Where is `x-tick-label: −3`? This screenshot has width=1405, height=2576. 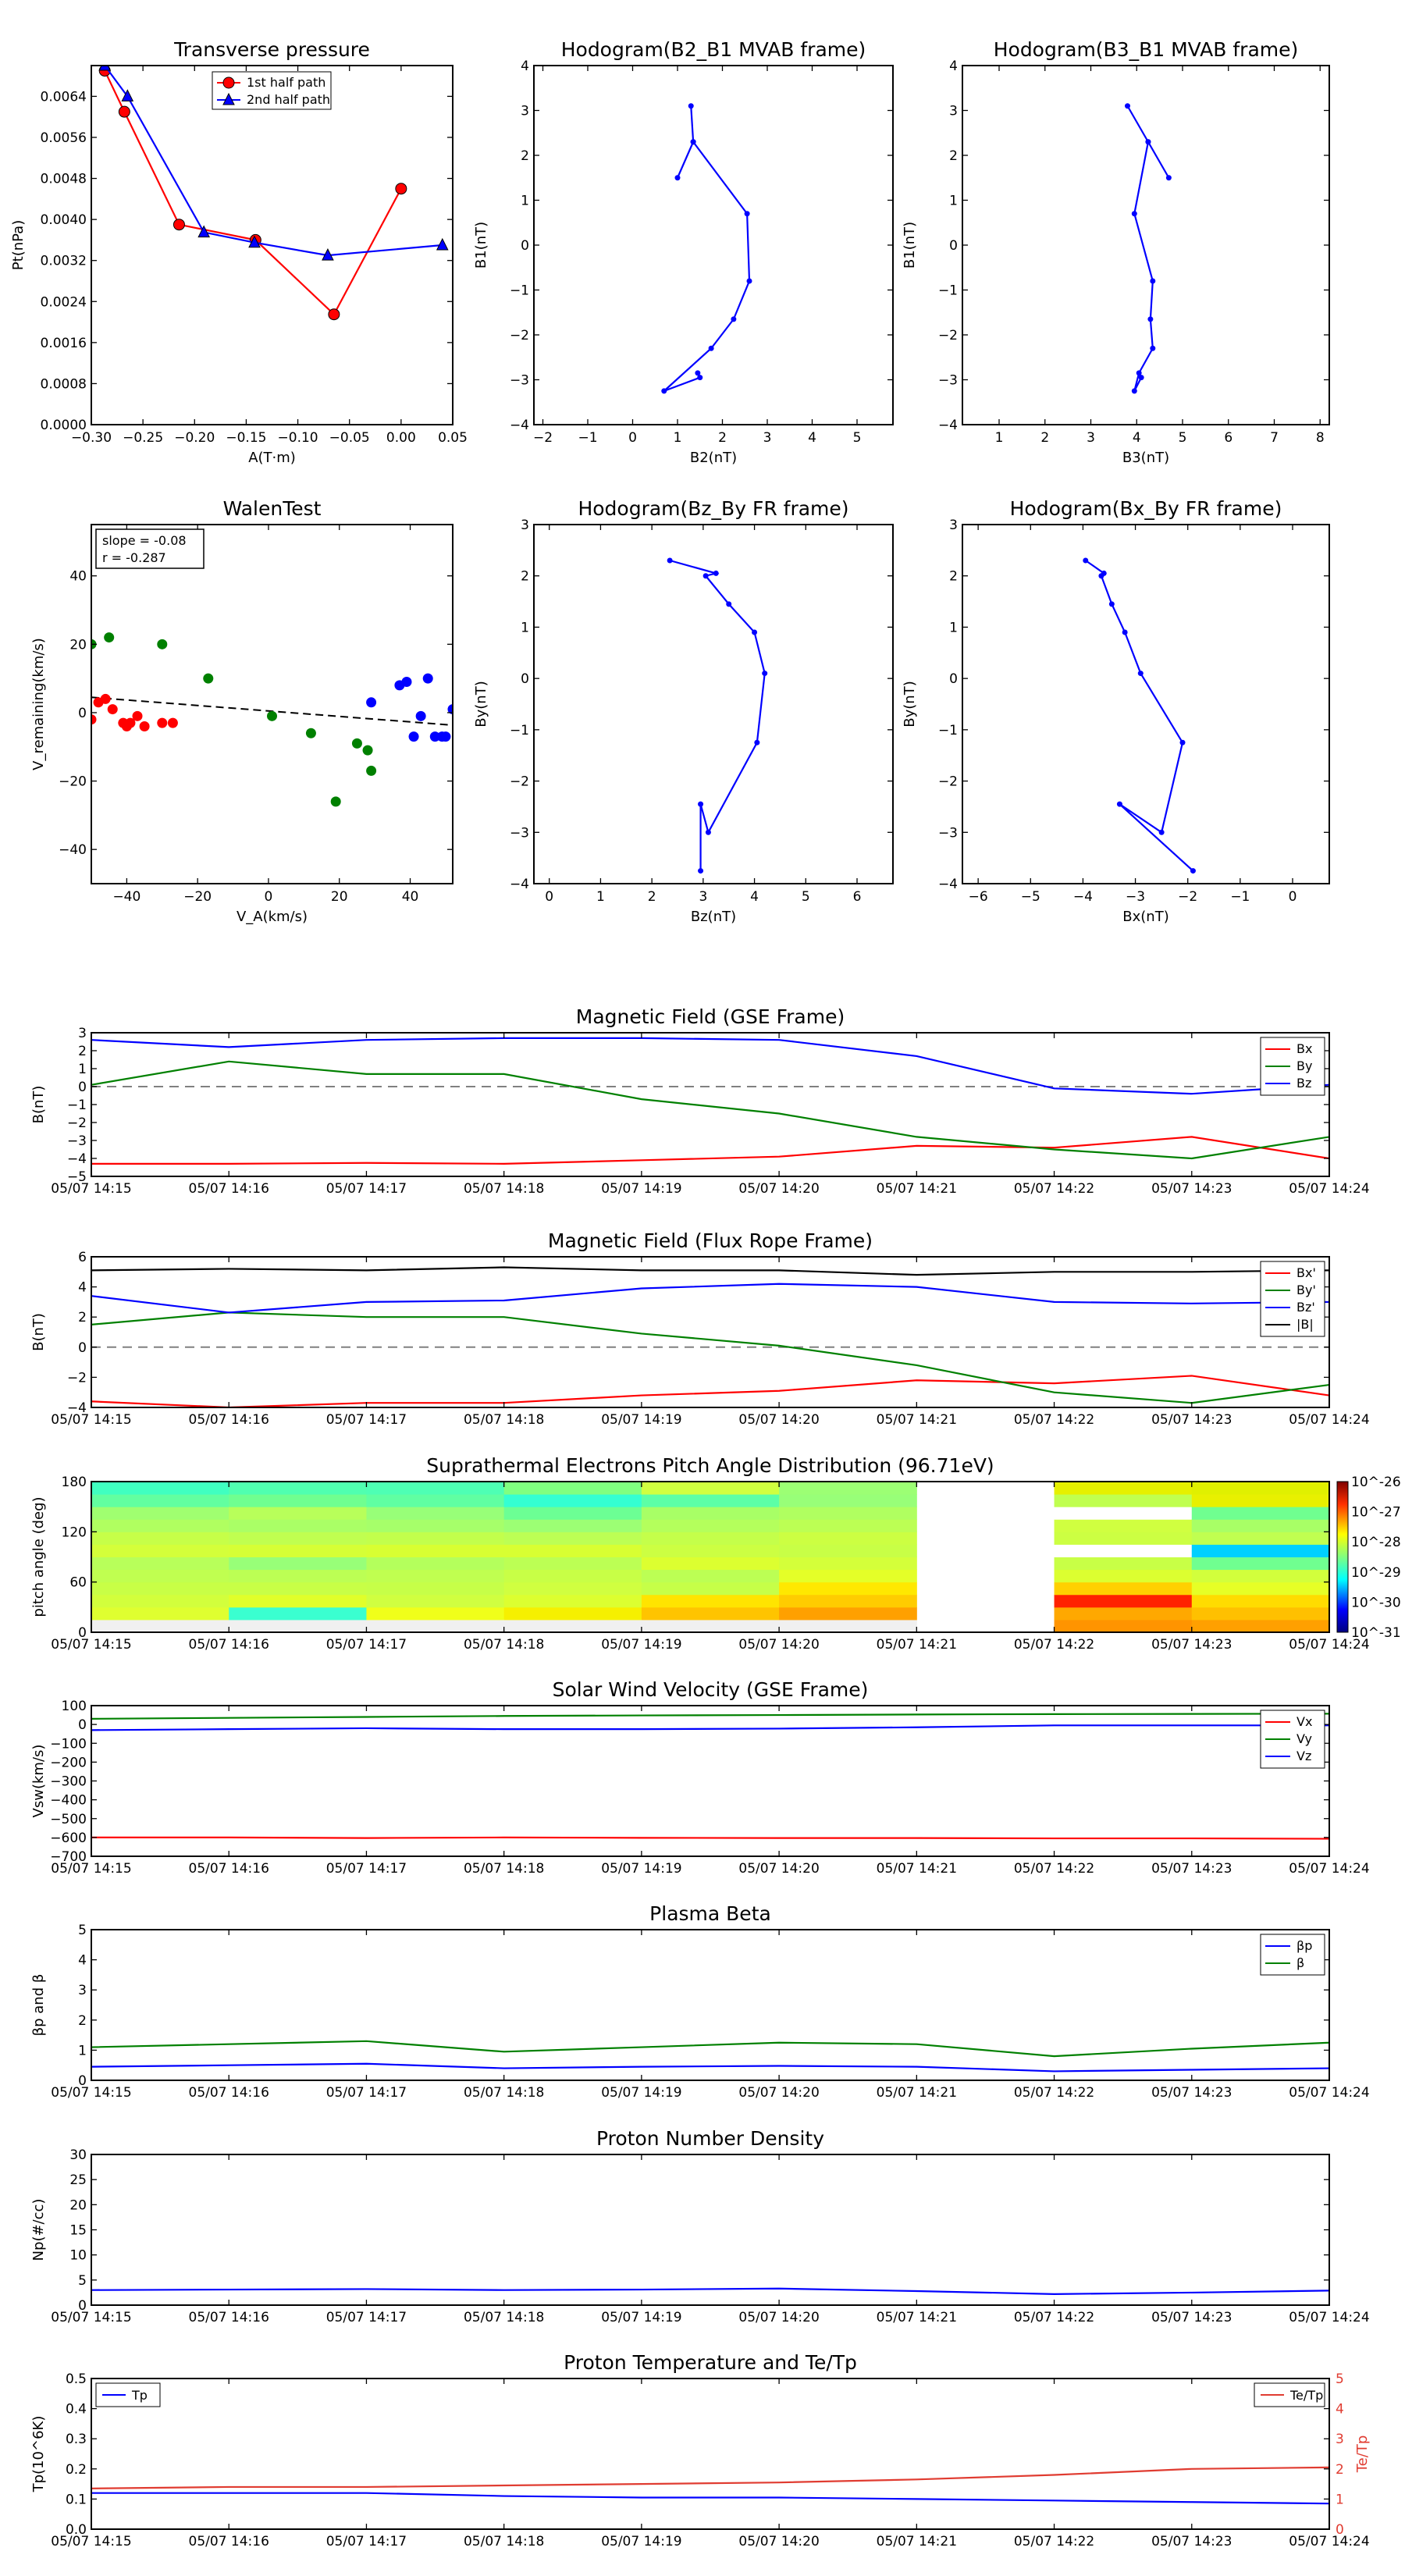
x-tick-label: −3 is located at coordinates (1136, 897).